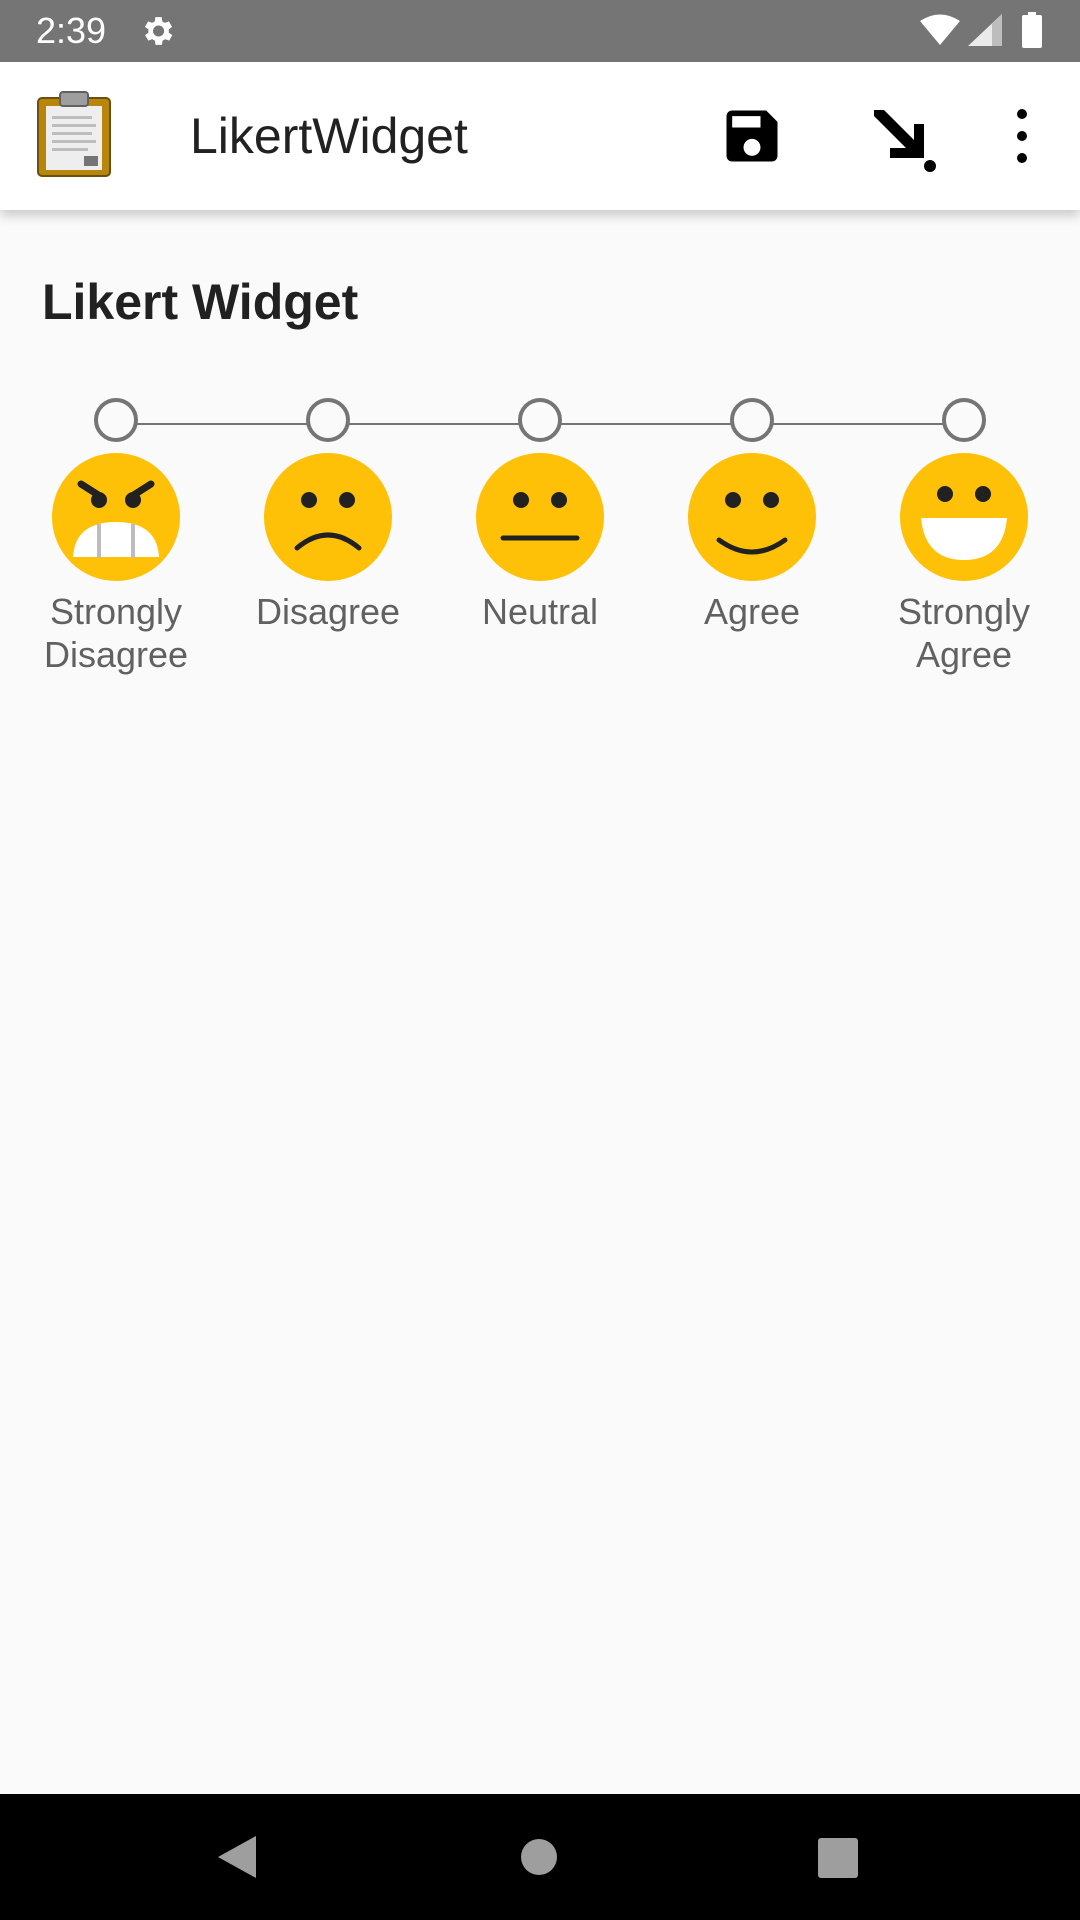  I want to click on navigation-bar, so click(540, 1857).